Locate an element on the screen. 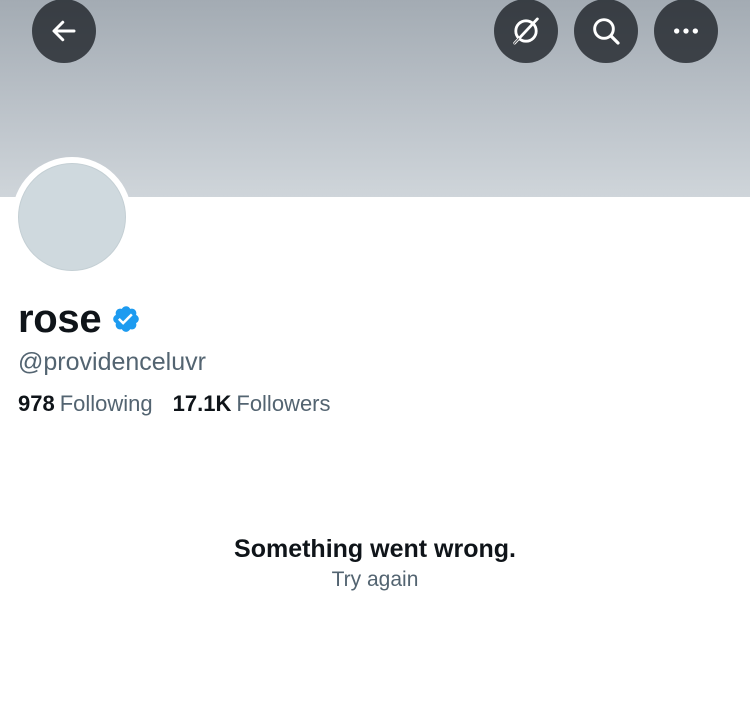 The width and height of the screenshot is (750, 722). name-row: rose is located at coordinates (79, 319).